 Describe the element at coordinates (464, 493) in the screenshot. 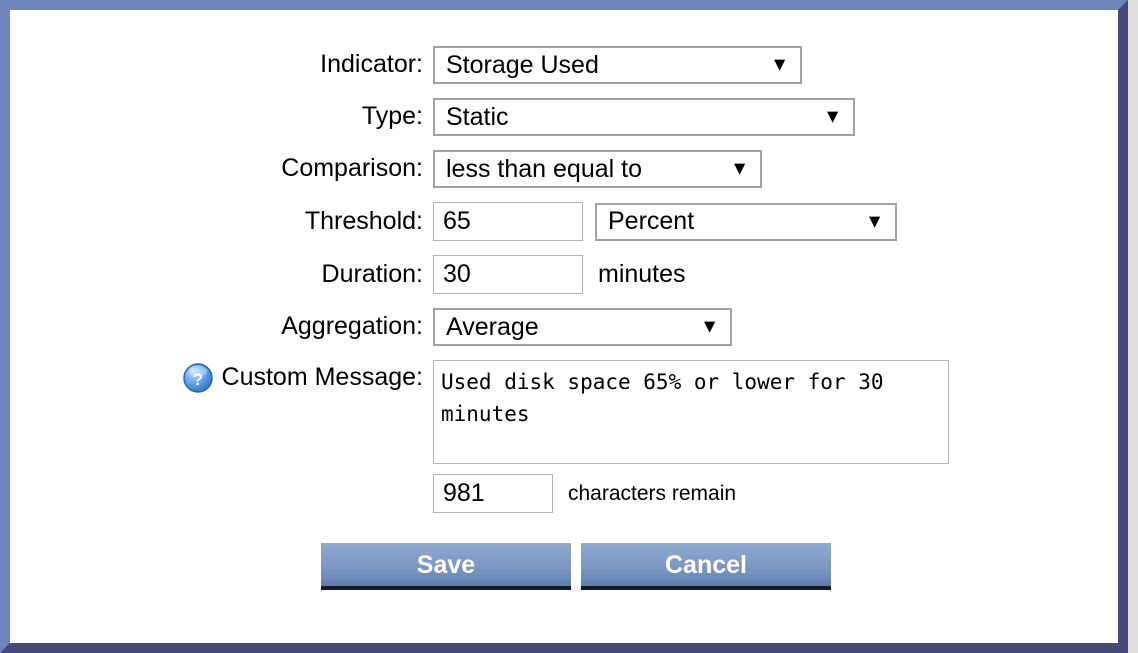

I see `characters-remain-value: 981` at that location.